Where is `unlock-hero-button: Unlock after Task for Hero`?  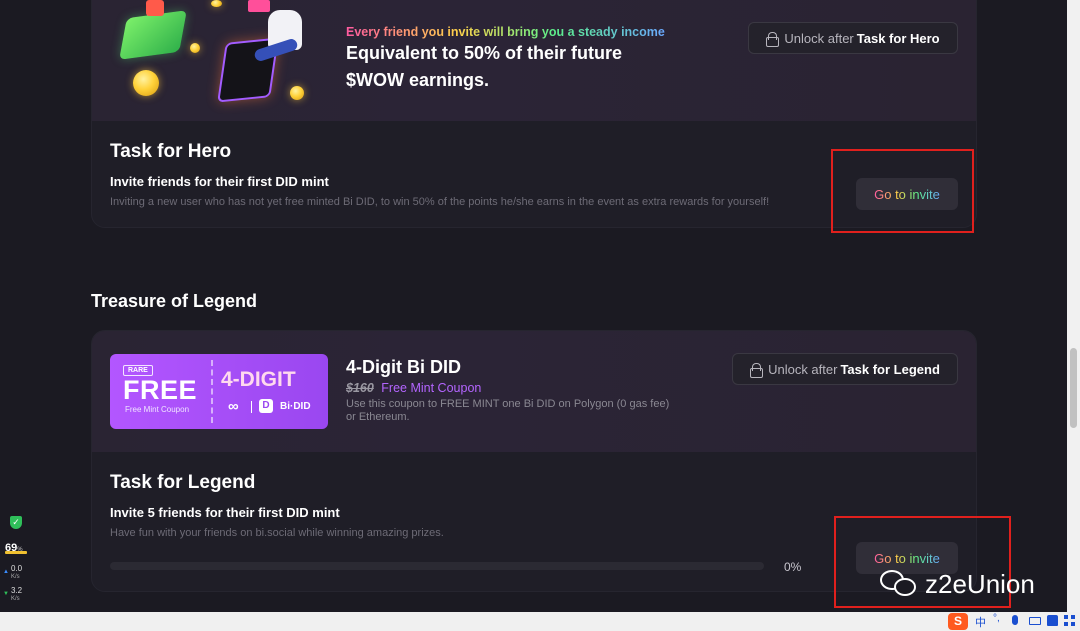
unlock-hero-button: Unlock after Task for Hero is located at coordinates (853, 38).